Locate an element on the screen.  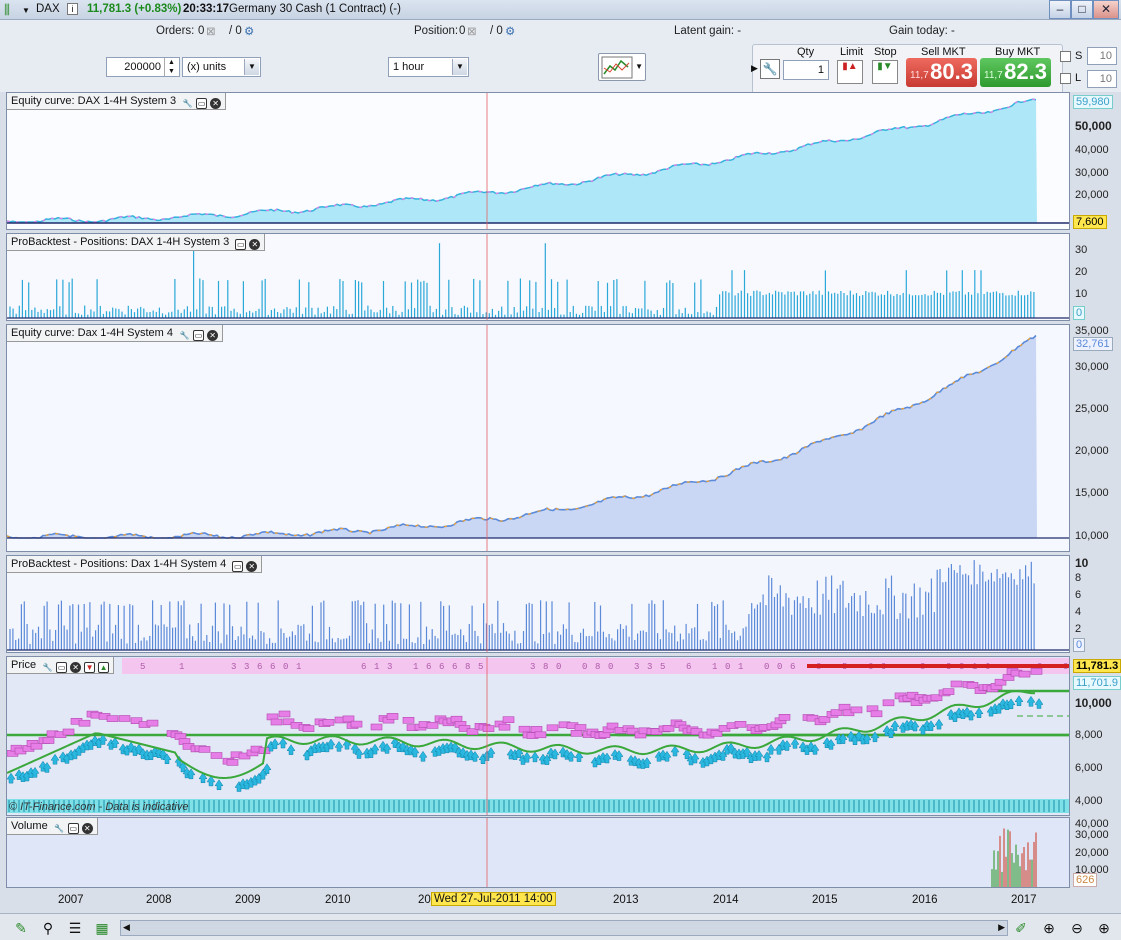
units-value: (x) units is located at coordinates (207, 67).